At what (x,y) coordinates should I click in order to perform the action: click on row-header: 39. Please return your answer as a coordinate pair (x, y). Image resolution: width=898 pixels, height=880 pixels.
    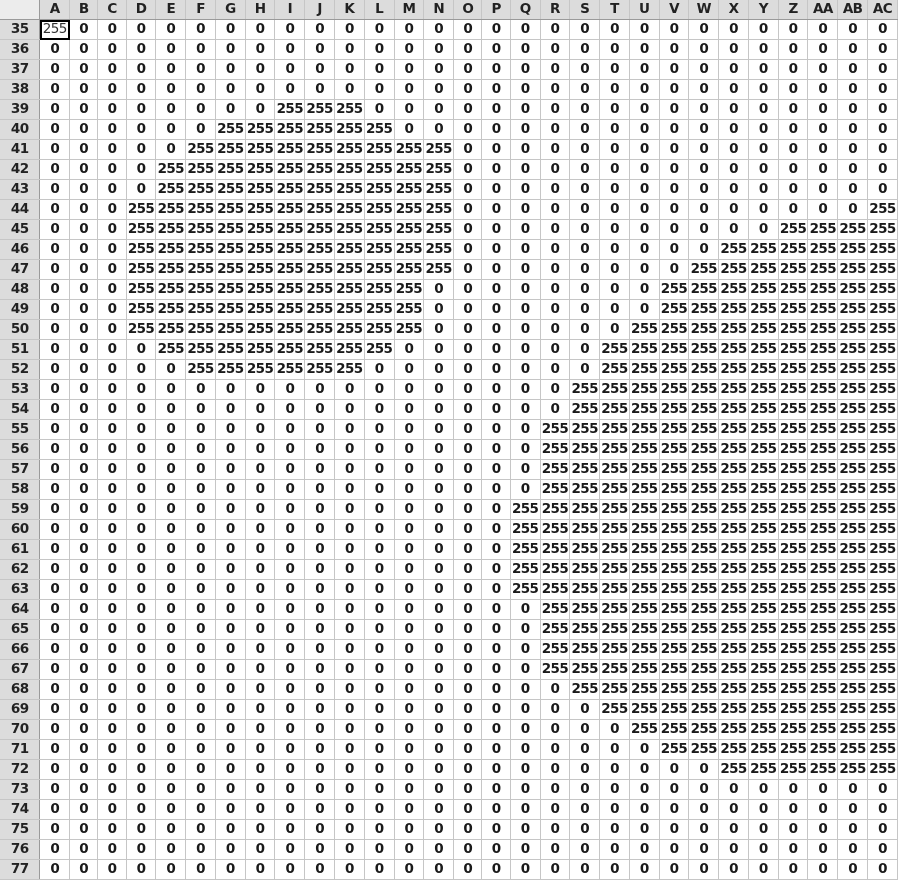
    Looking at the image, I should click on (20, 109).